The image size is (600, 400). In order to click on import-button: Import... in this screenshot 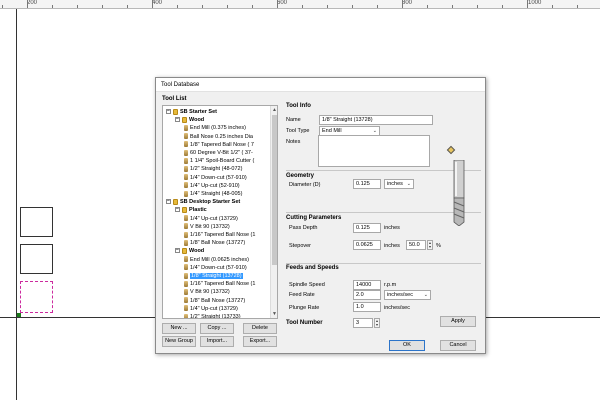, I will do `click(217, 341)`.